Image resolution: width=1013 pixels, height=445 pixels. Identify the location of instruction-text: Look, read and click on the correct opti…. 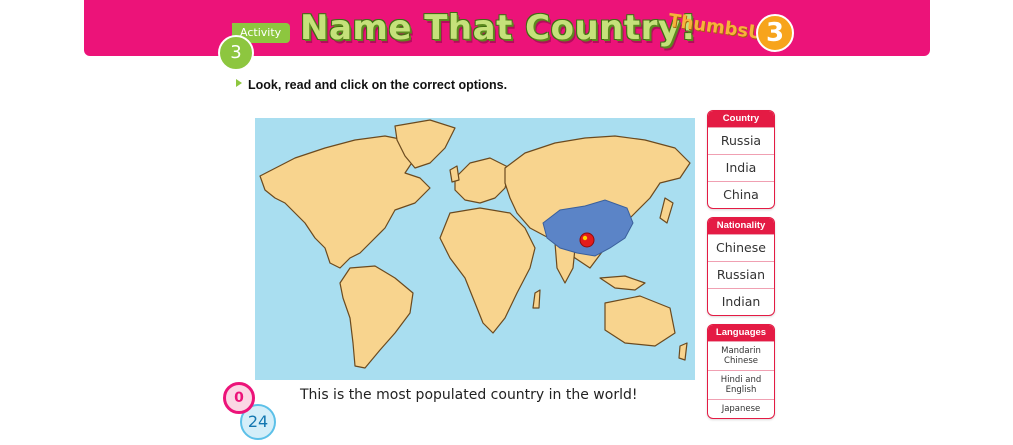
(378, 85).